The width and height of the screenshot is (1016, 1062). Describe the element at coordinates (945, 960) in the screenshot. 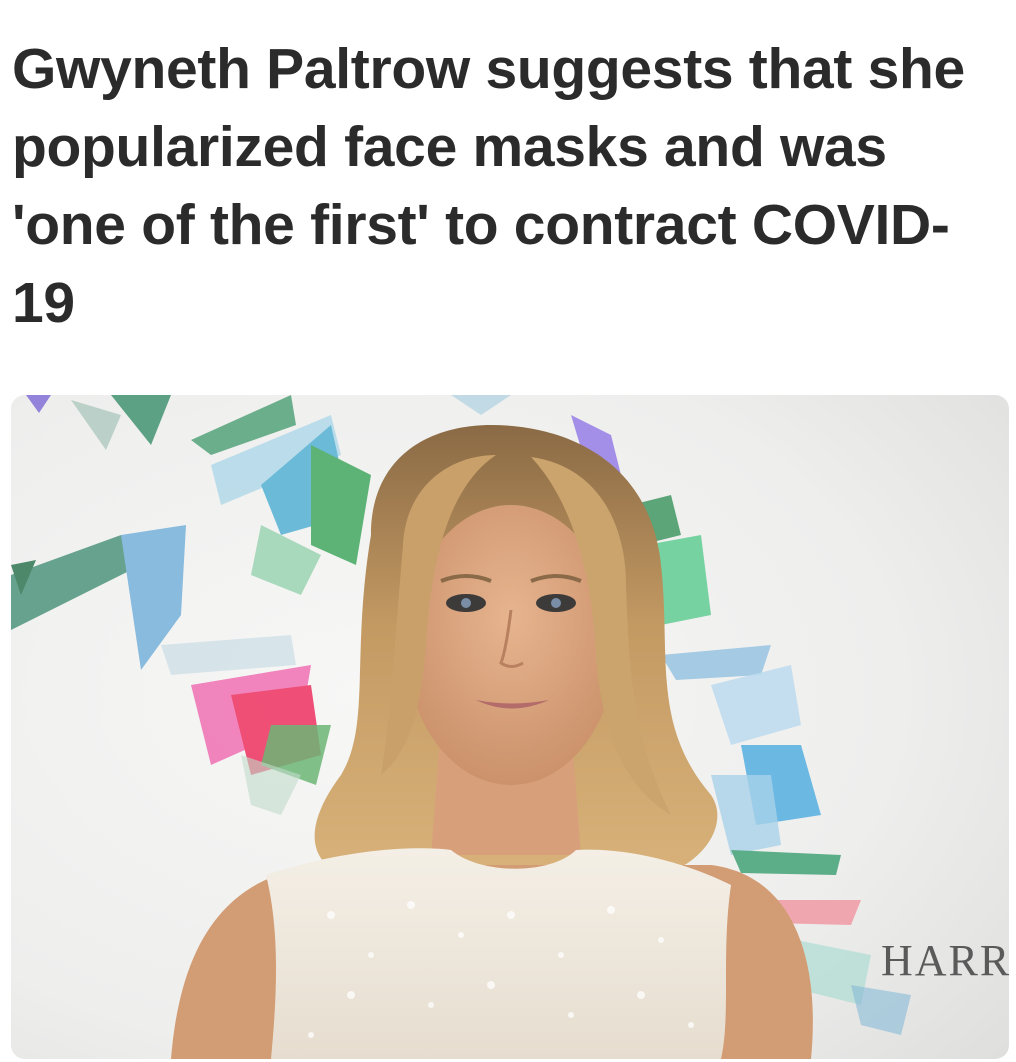

I see `backdrop-lettering: HARR` at that location.